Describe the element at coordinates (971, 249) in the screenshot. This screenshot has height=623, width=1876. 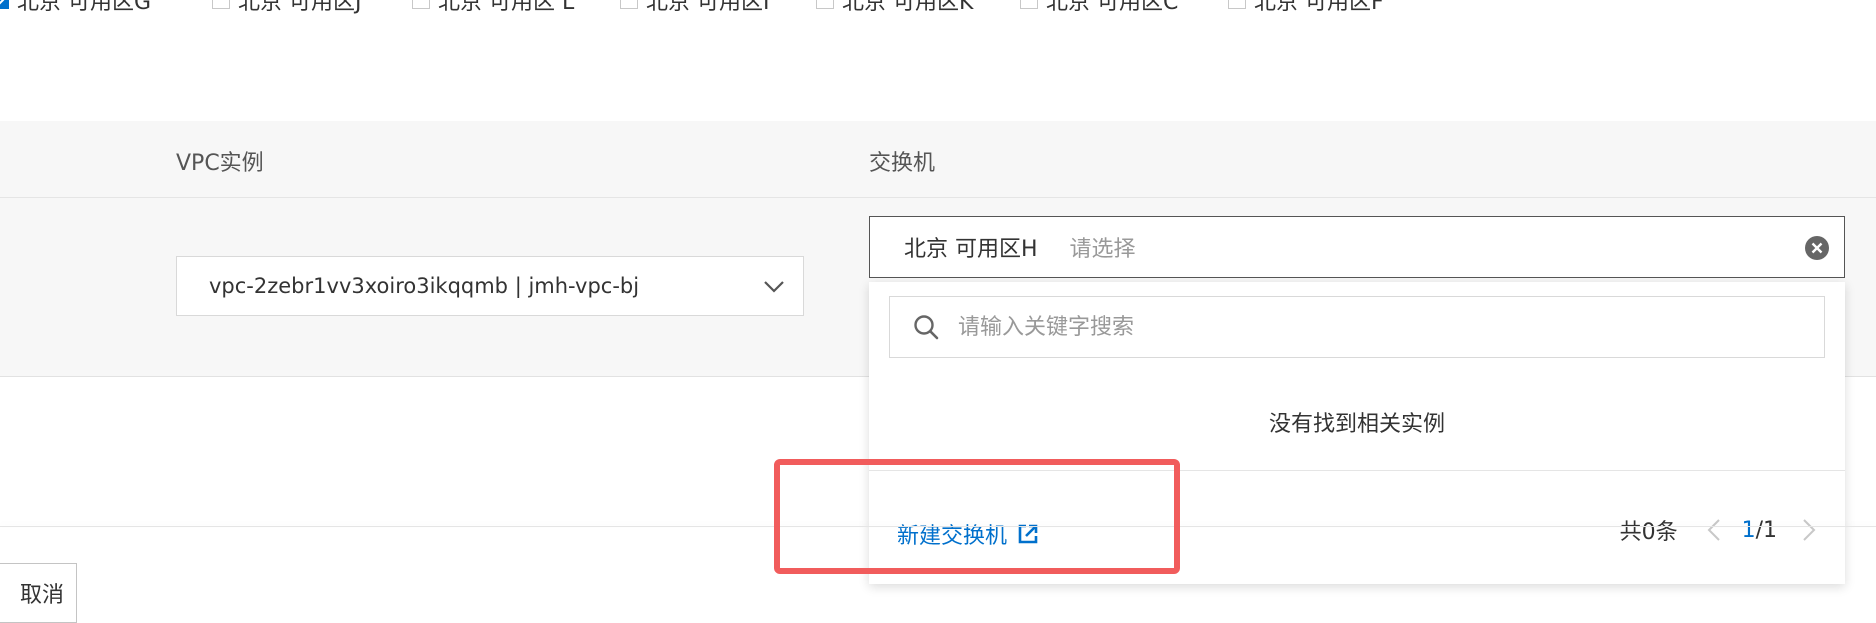
I see `vswitch-zone-prefix: 北京 可用区H` at that location.